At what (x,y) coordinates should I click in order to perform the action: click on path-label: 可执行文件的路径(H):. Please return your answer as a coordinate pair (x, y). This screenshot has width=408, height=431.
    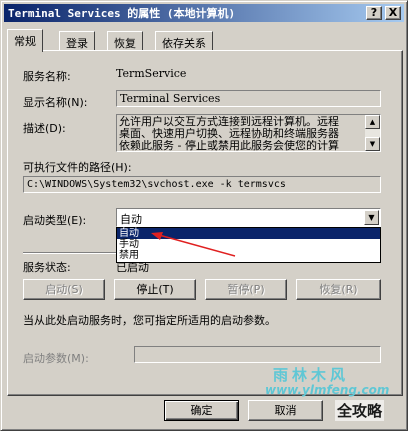
    Looking at the image, I should click on (77, 167).